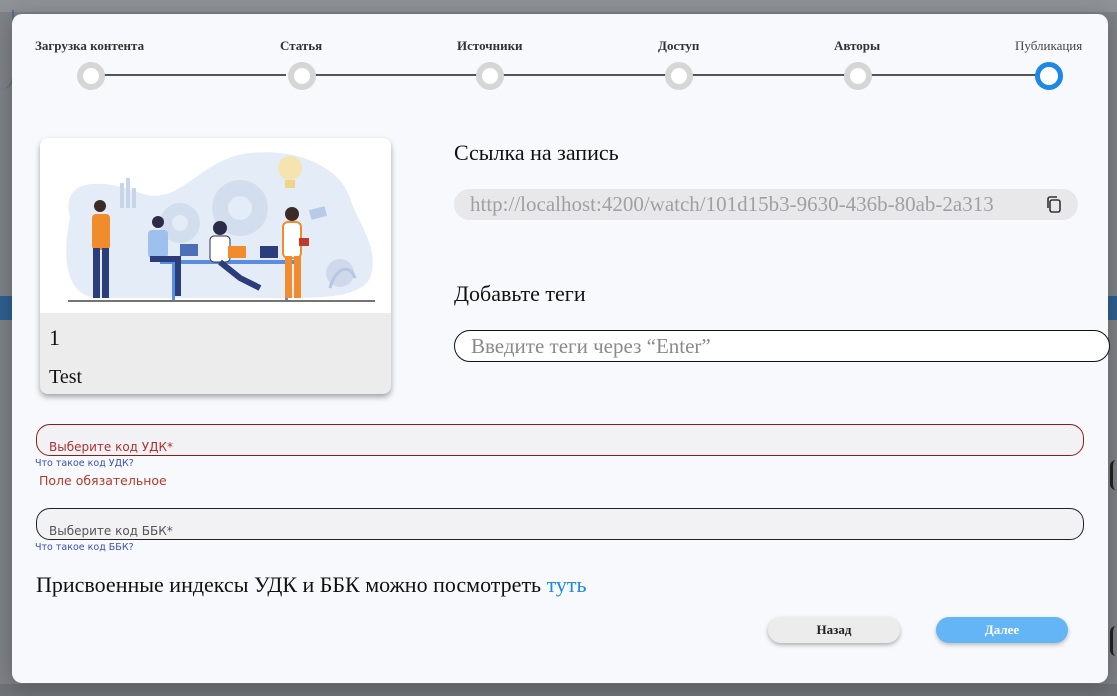 This screenshot has width=1117, height=696. Describe the element at coordinates (91, 76) in the screenshot. I see `step-dot-content-upload` at that location.